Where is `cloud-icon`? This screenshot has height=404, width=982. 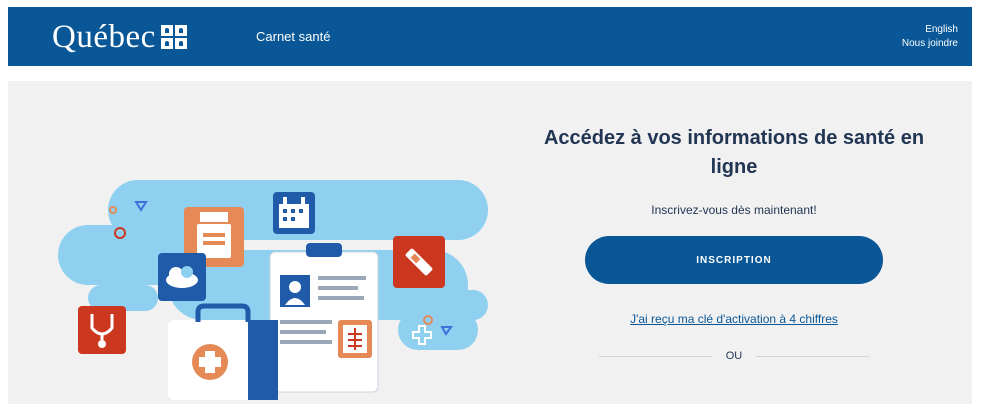
cloud-icon is located at coordinates (182, 277).